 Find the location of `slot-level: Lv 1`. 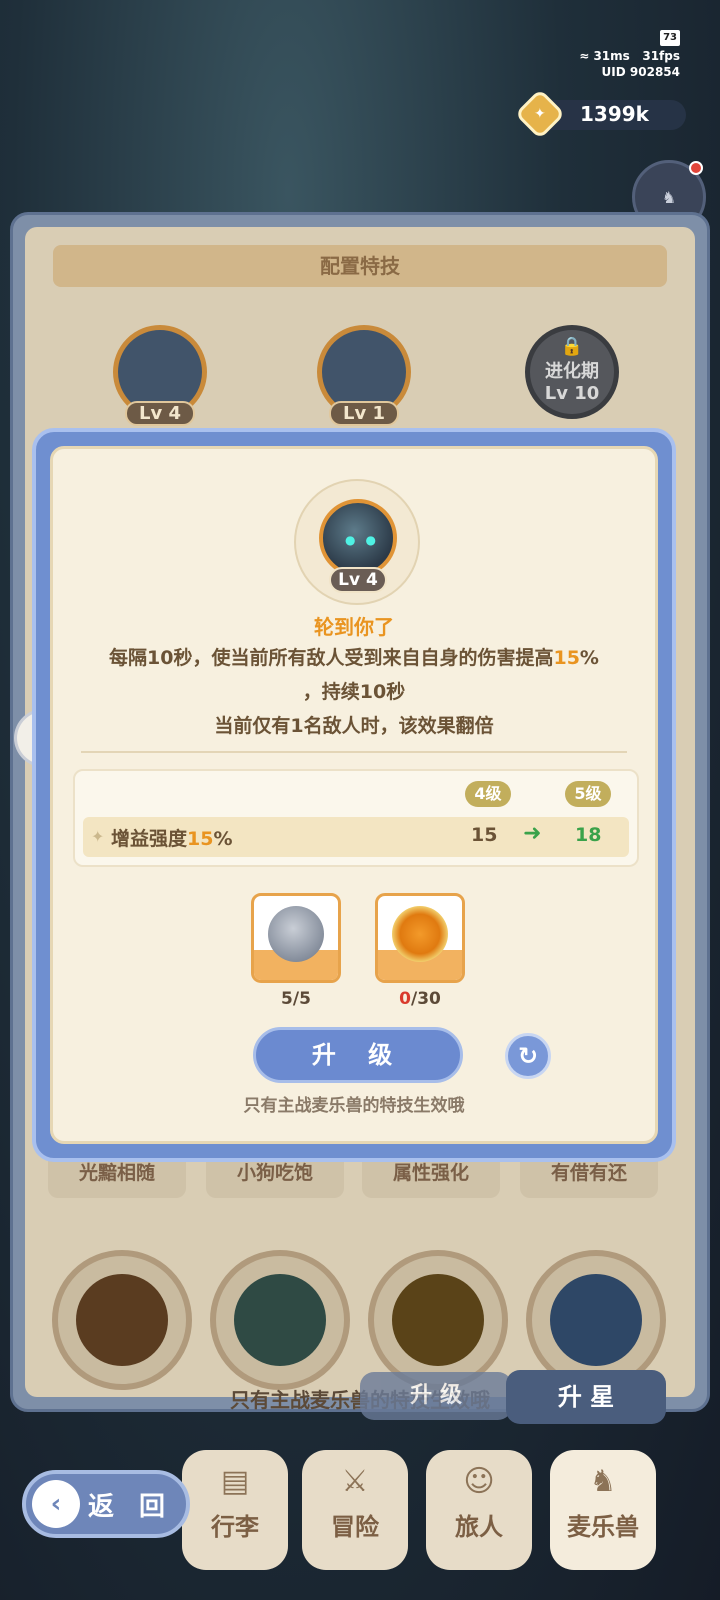

slot-level: Lv 1 is located at coordinates (364, 413).